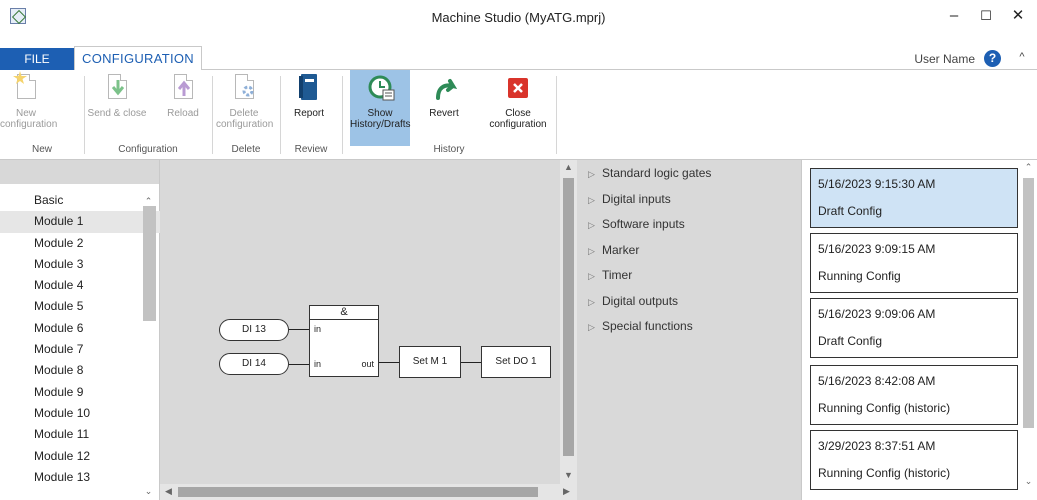 The width and height of the screenshot is (1037, 500). Describe the element at coordinates (245, 119) in the screenshot. I see `button-label: Delete configuration` at that location.